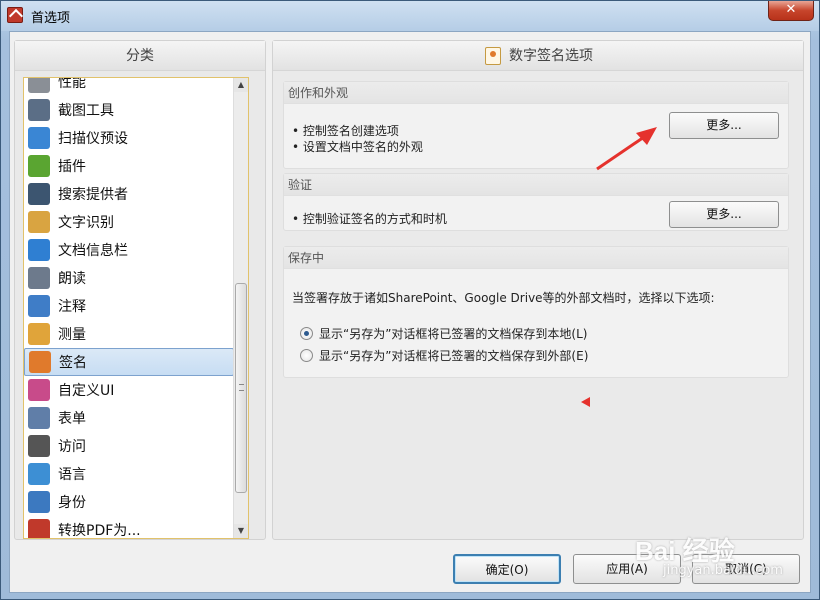 The height and width of the screenshot is (600, 820). I want to click on category-item-label: 注释, so click(72, 307).